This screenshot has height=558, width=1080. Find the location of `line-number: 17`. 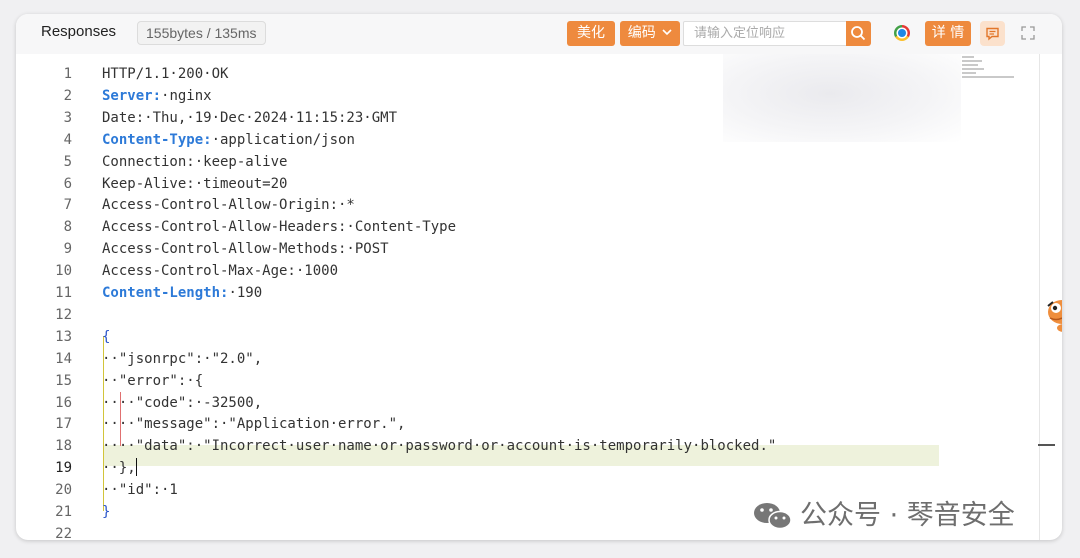

line-number: 17 is located at coordinates (63, 424).